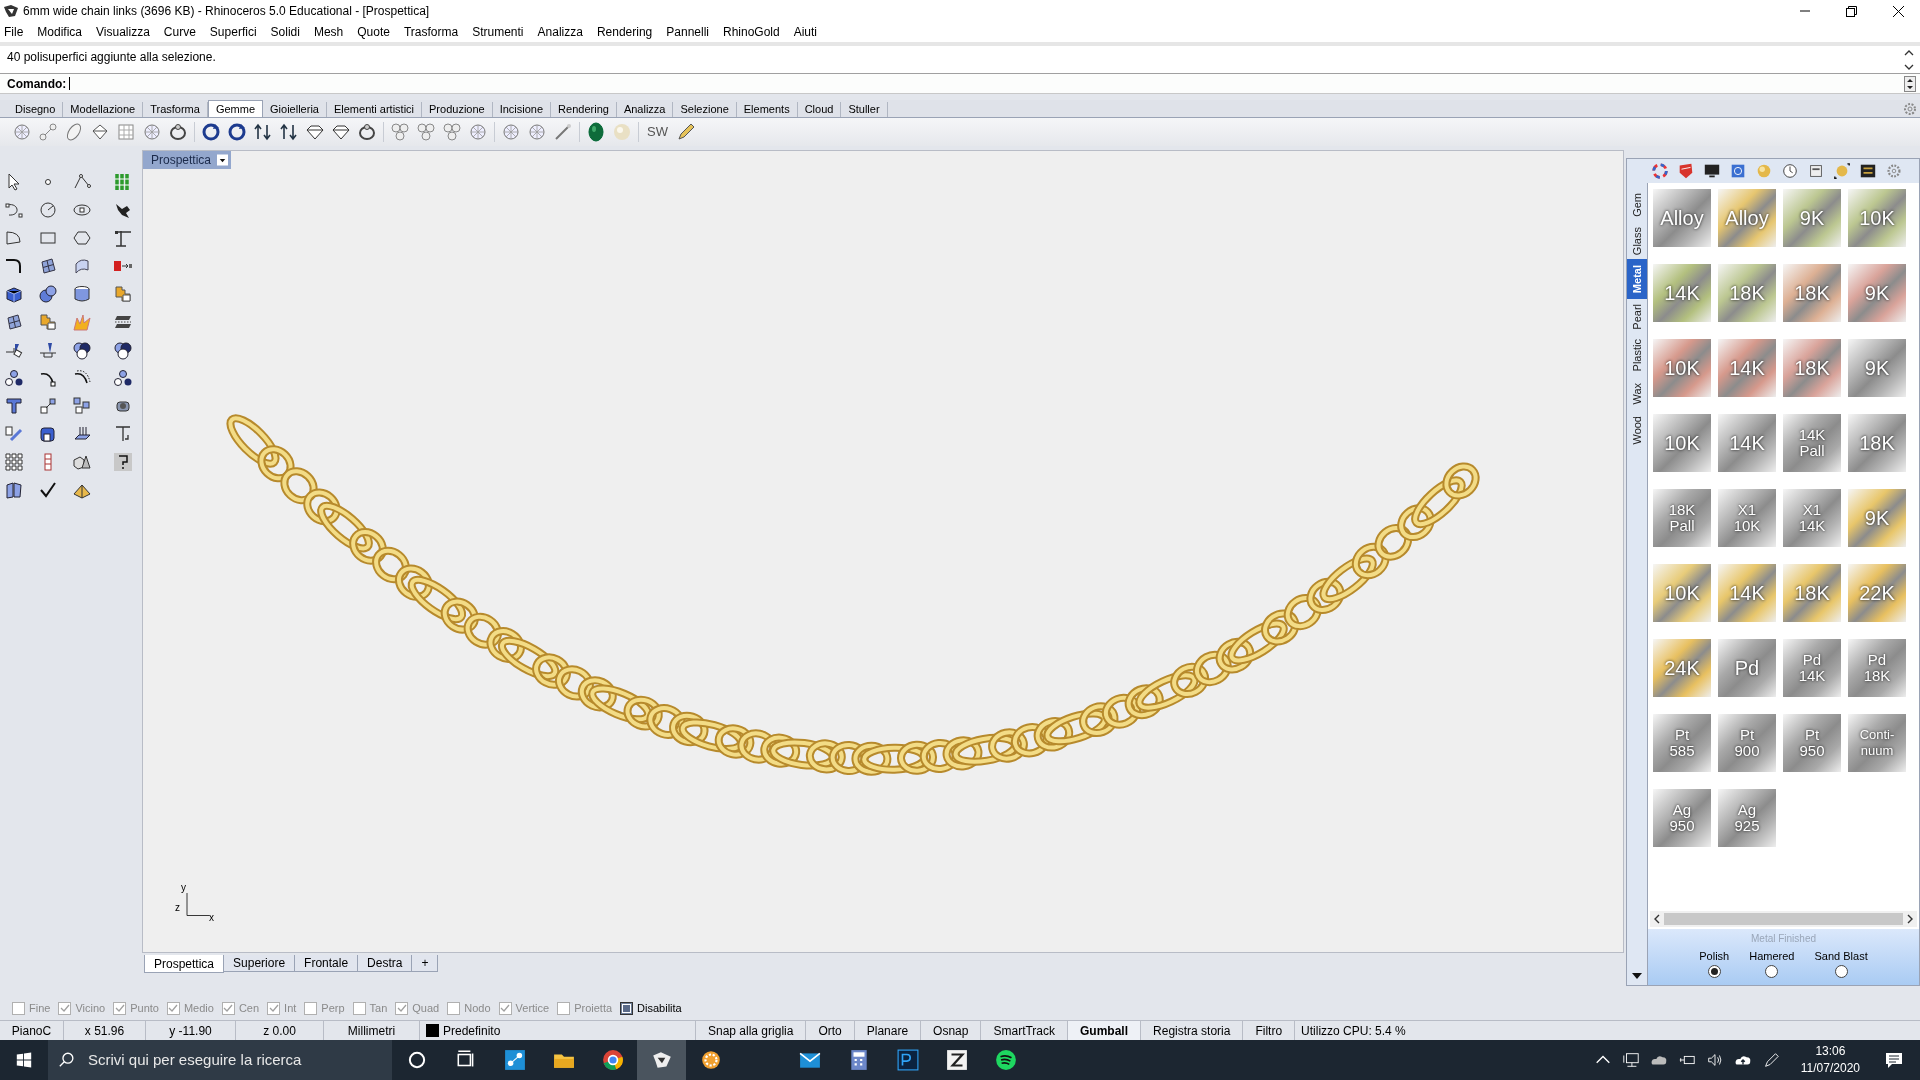 This screenshot has height=1080, width=1920. Describe the element at coordinates (220, 1060) in the screenshot. I see `taskbar-search-field: Scrivi qui per eseguire la ricerca` at that location.